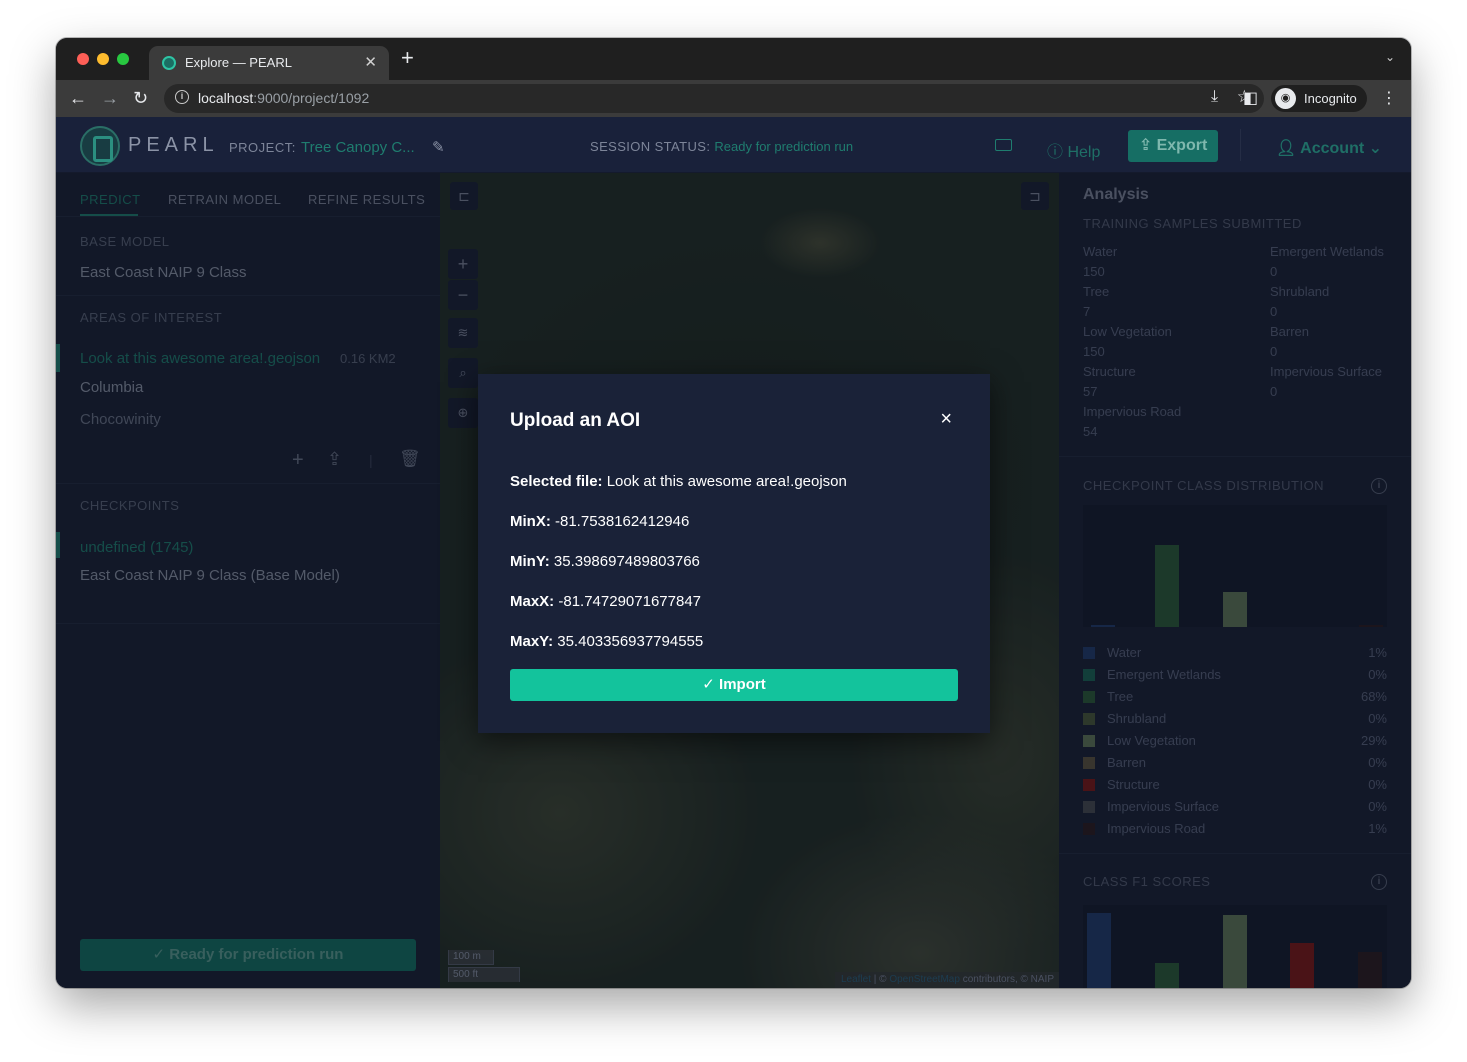  Describe the element at coordinates (173, 145) in the screenshot. I see `logo-text: PEARL` at that location.